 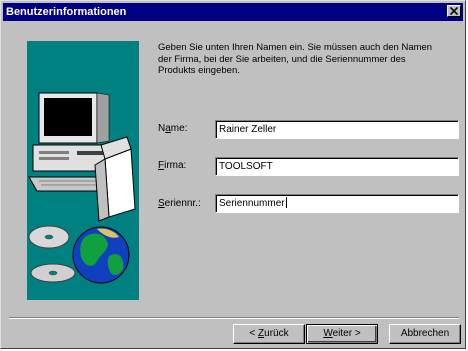 I want to click on back-button: < Zurück, so click(x=269, y=334).